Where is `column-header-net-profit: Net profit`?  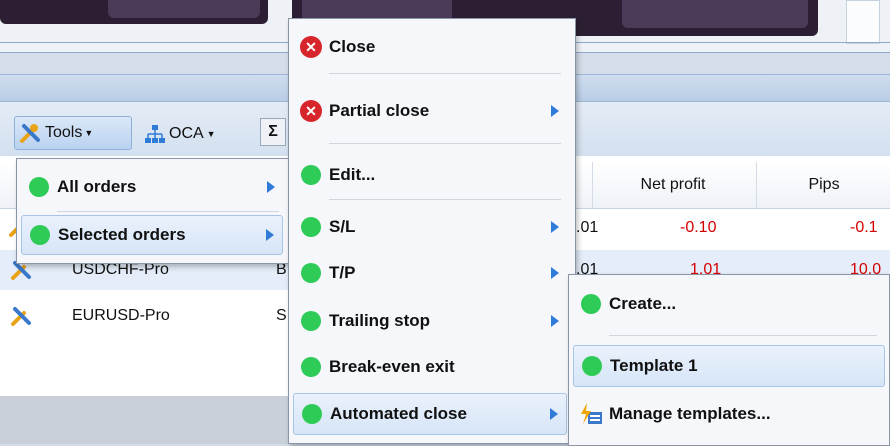 column-header-net-profit: Net profit is located at coordinates (672, 185).